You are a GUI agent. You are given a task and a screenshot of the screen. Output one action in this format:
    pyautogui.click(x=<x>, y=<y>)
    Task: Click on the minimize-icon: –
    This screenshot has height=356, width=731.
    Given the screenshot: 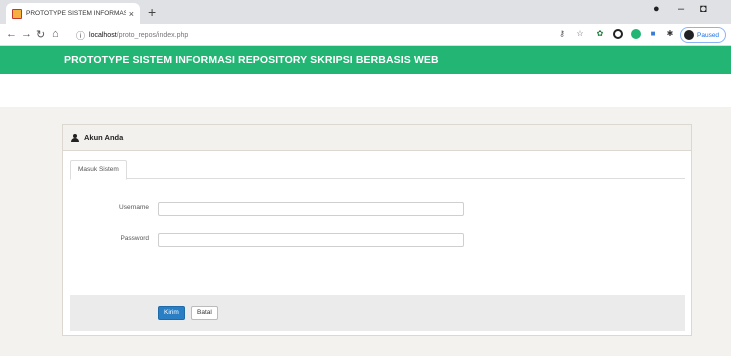 What is the action you would take?
    pyautogui.click(x=681, y=9)
    